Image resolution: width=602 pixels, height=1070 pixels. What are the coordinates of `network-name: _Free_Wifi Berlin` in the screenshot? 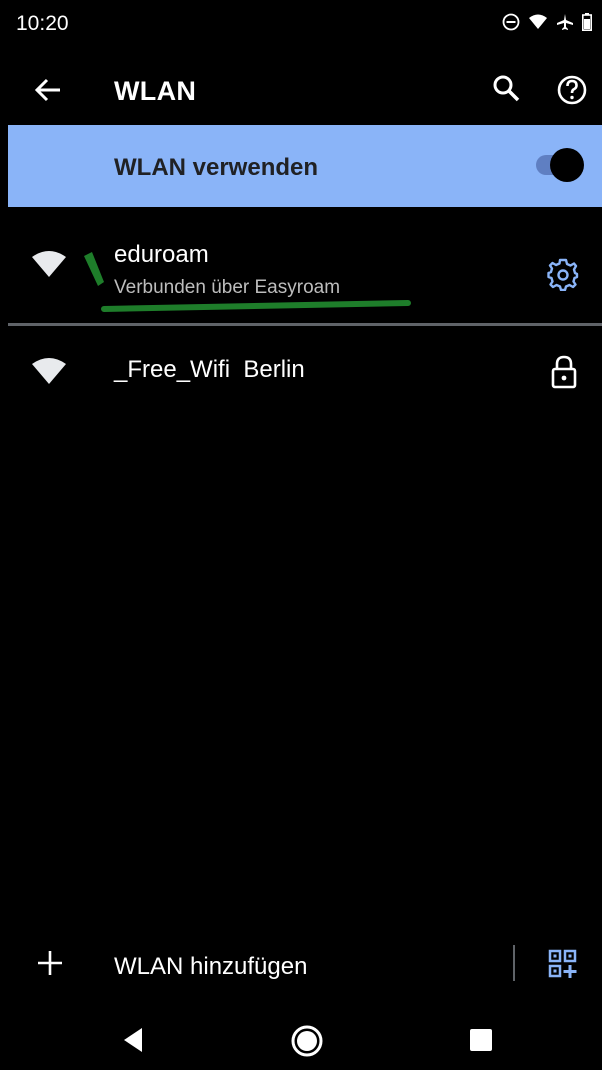 It's located at (209, 369).